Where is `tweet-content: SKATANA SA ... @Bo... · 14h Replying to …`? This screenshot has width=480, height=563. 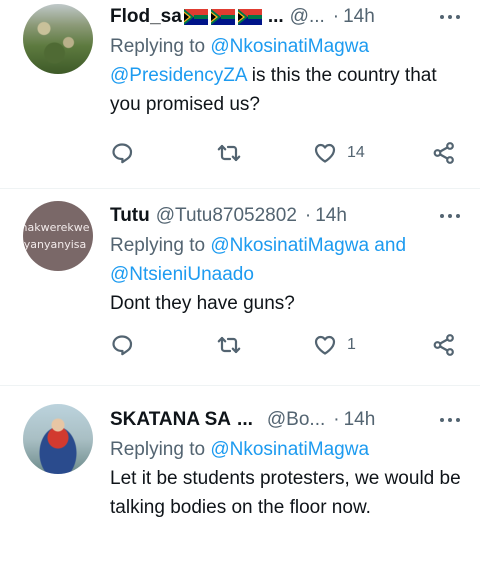 tweet-content: SKATANA SA ... @Bo... · 14h Replying to … is located at coordinates (286, 464).